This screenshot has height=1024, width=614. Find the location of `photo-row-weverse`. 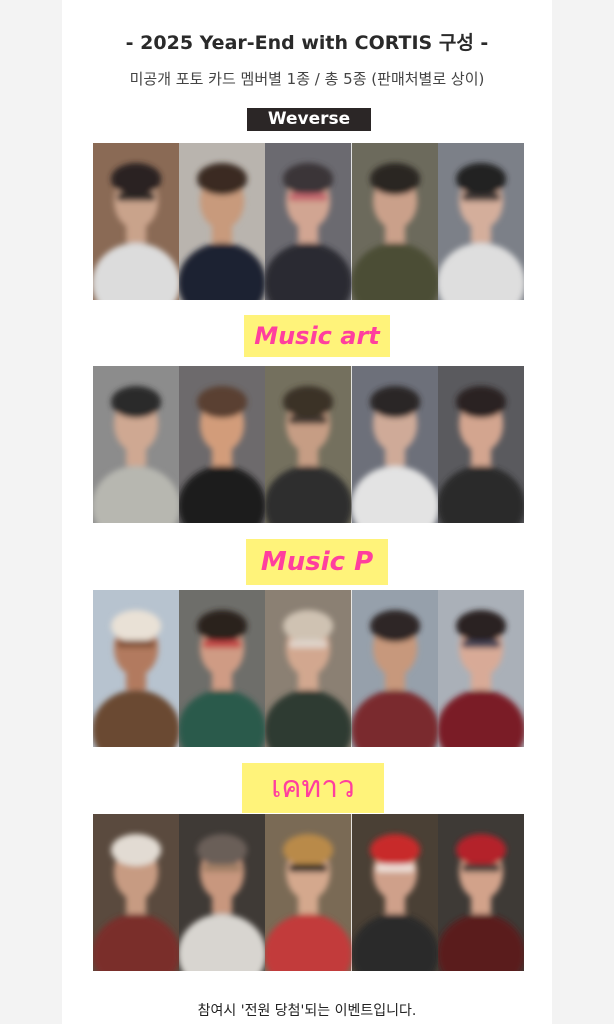

photo-row-weverse is located at coordinates (308, 221).